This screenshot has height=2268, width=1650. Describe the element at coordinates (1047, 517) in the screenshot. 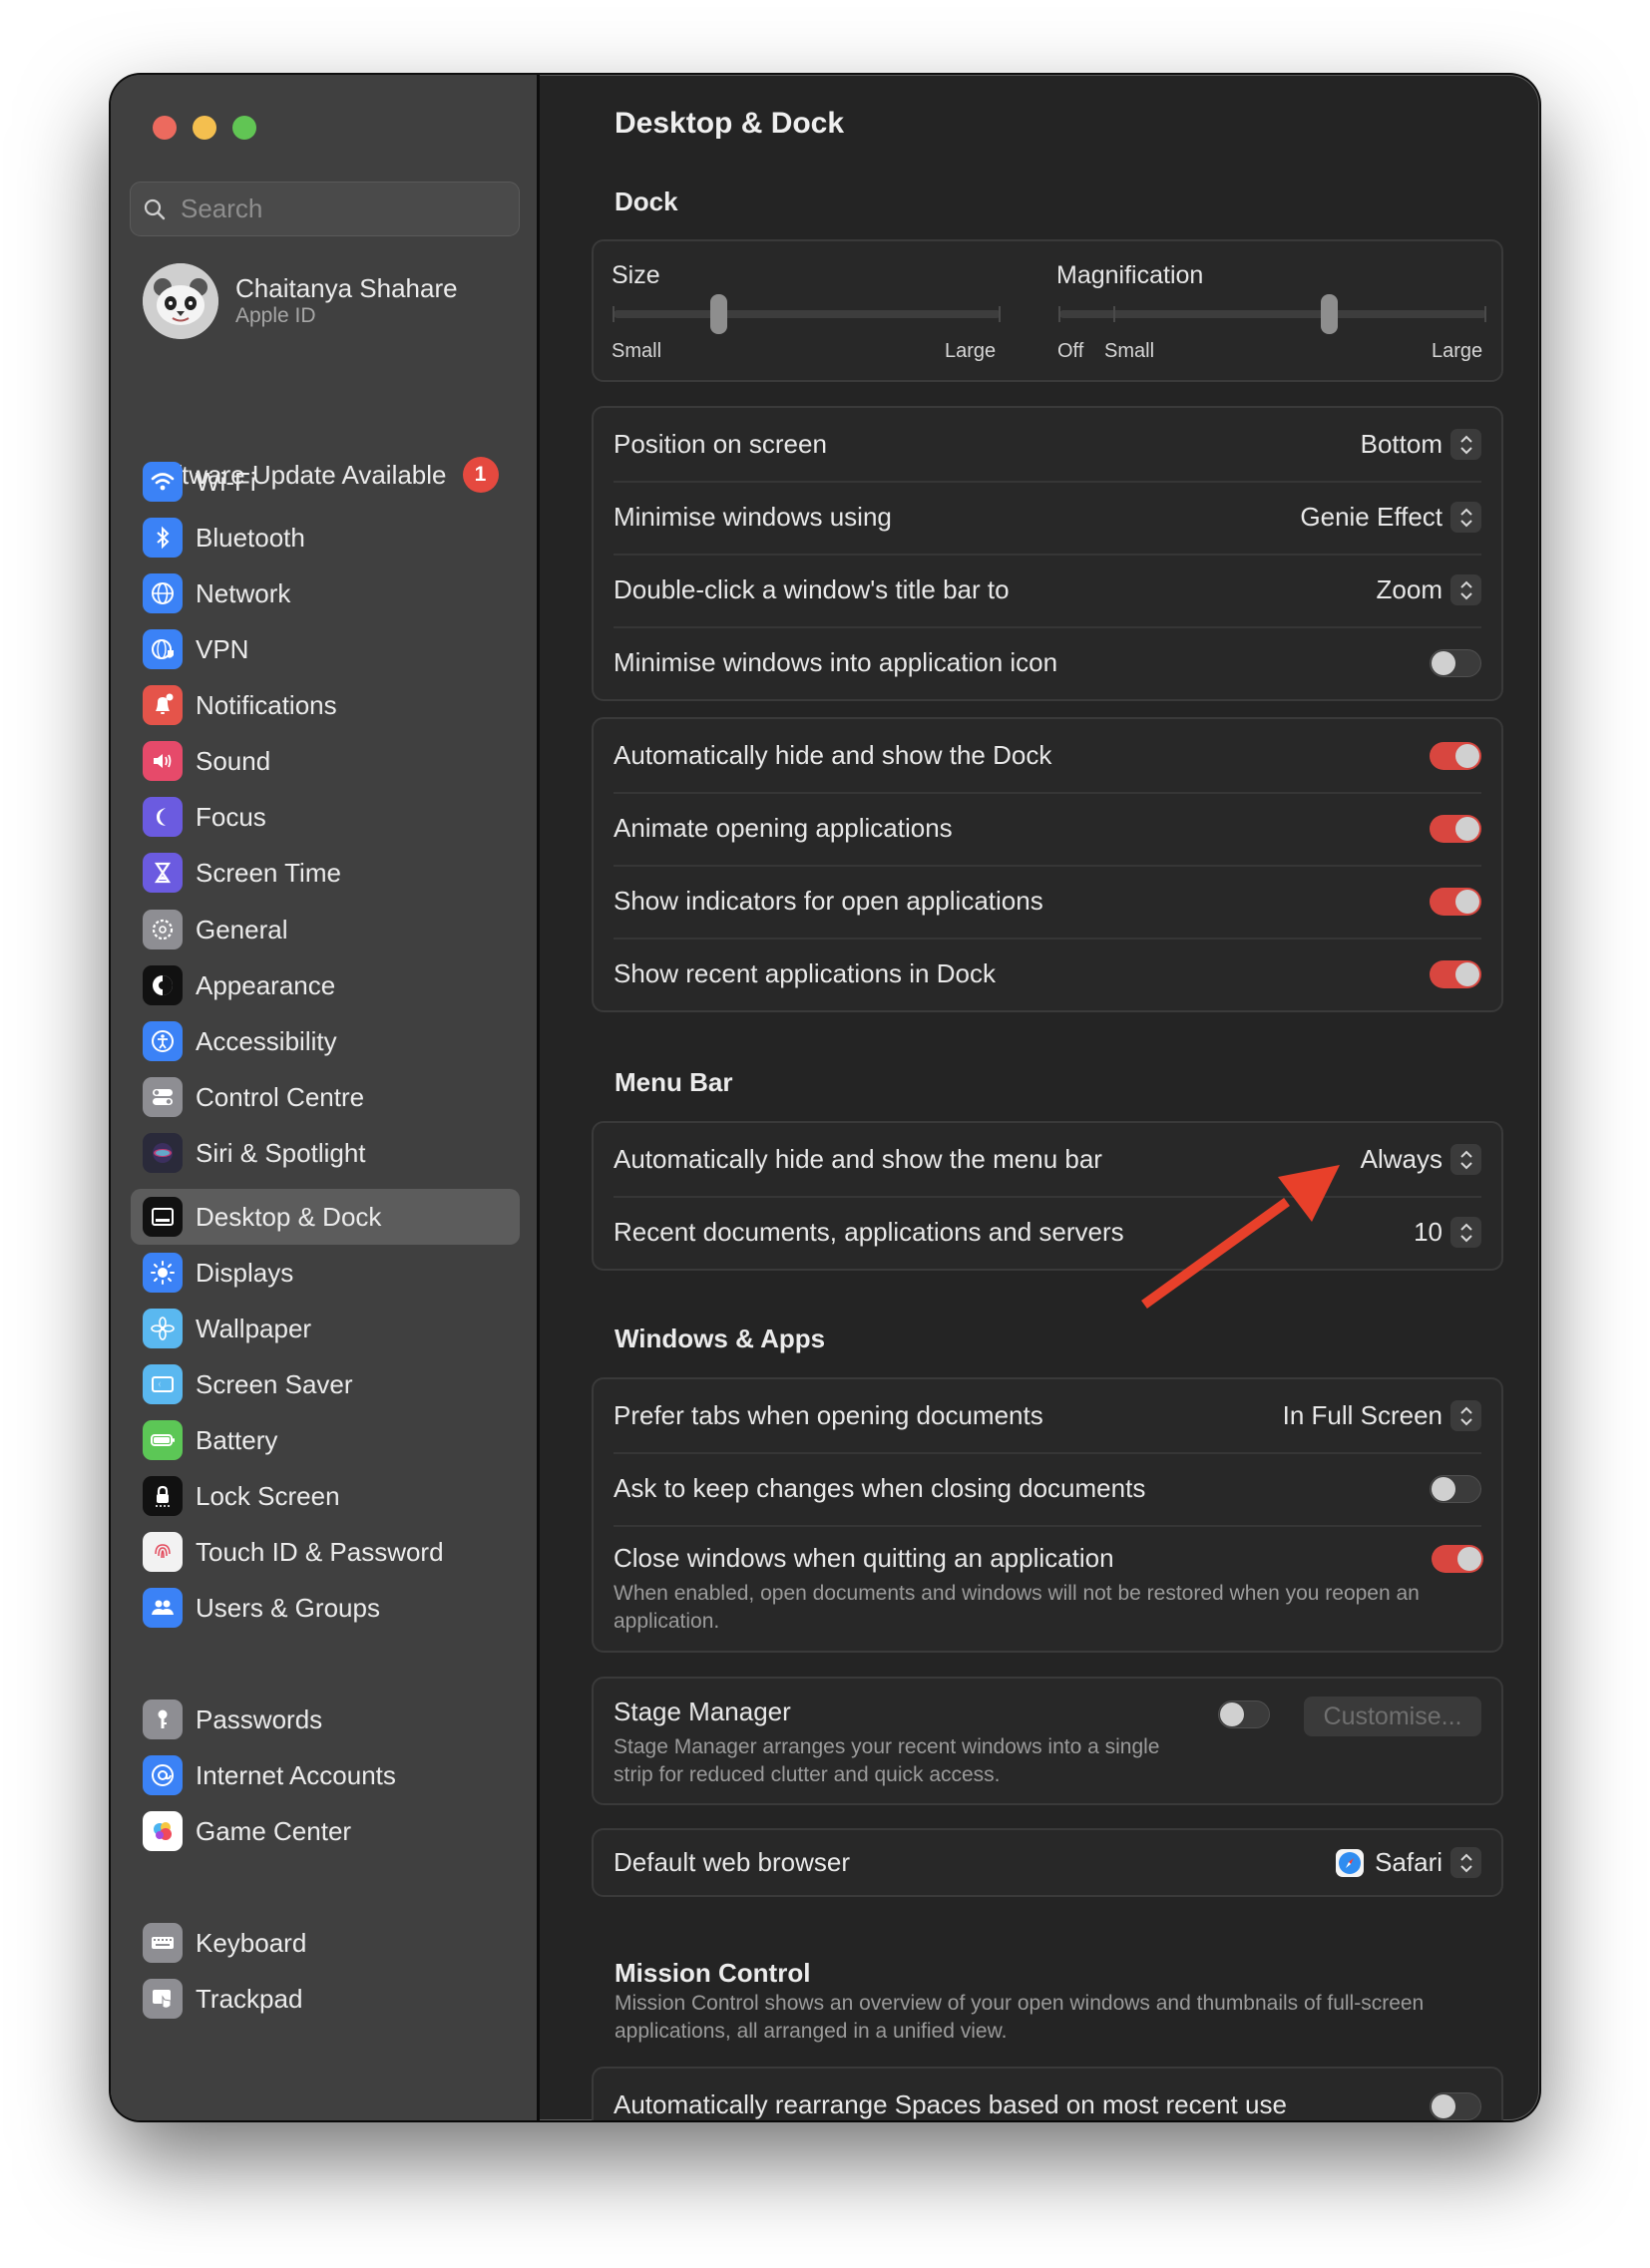

I see `setting-row-minimise-using: Minimise windows using Genie Effect` at that location.